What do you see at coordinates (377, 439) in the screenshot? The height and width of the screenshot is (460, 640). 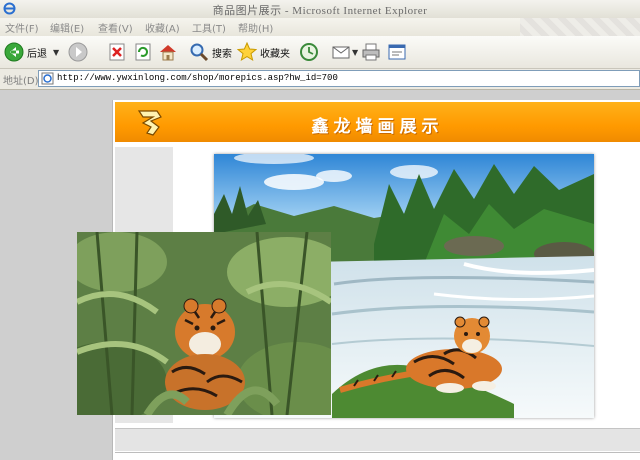 I see `bottom-gray-bar` at bounding box center [377, 439].